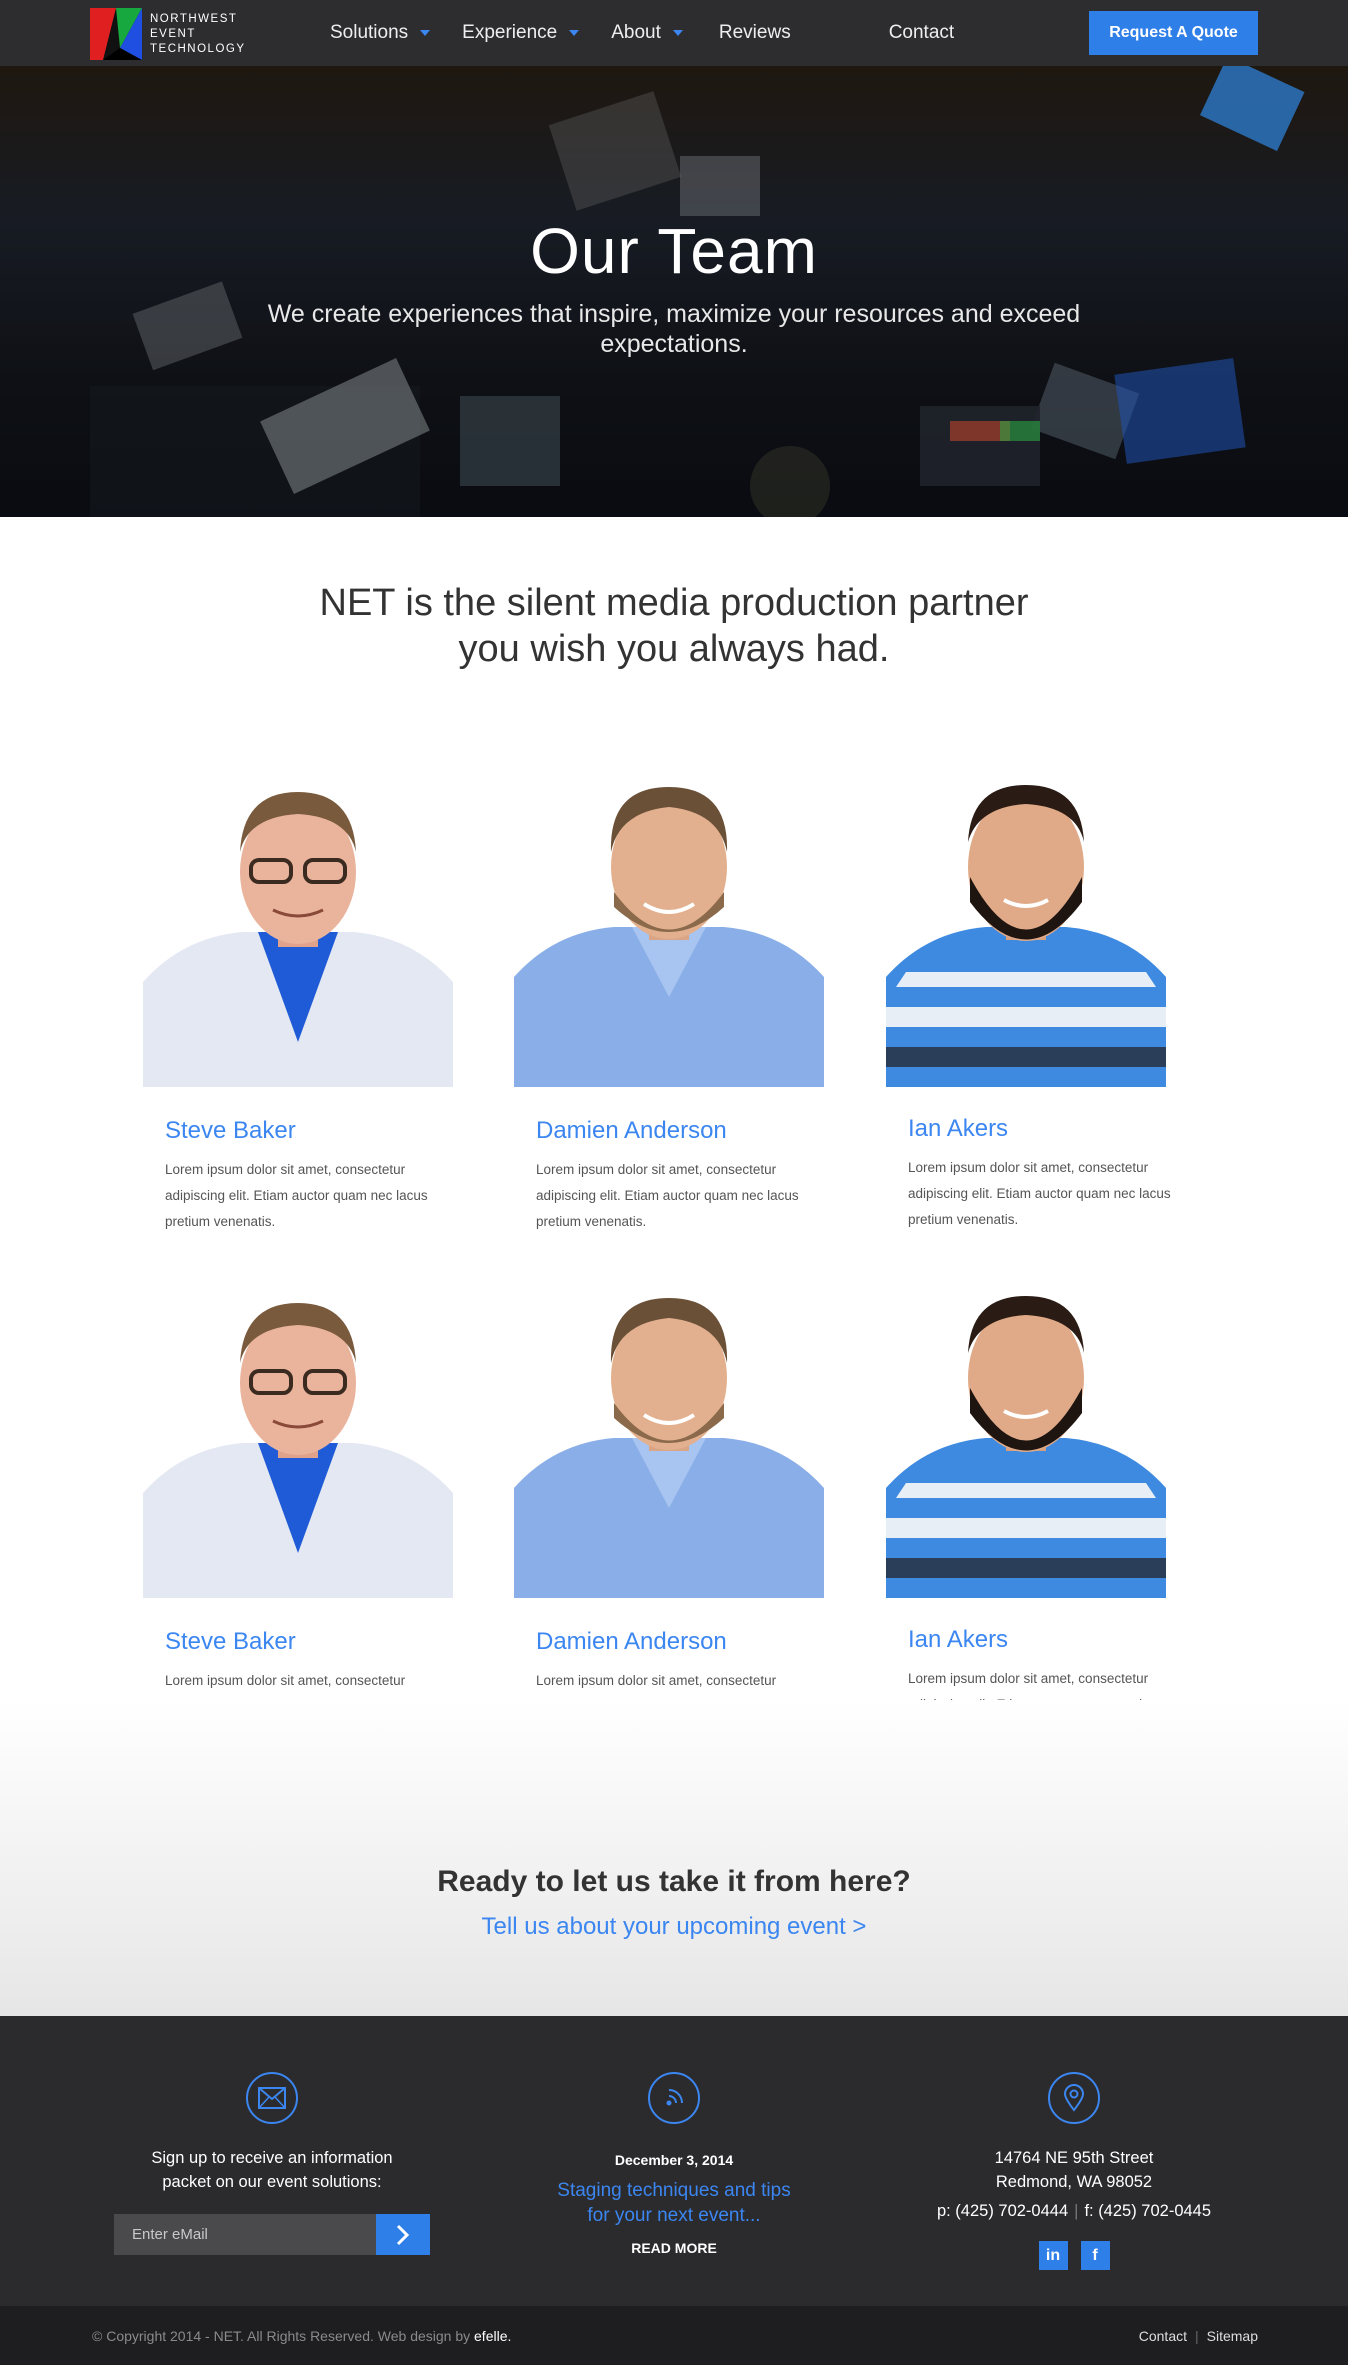 Image resolution: width=1348 pixels, height=2365 pixels. Describe the element at coordinates (272, 2098) in the screenshot. I see `envelope-icon` at that location.